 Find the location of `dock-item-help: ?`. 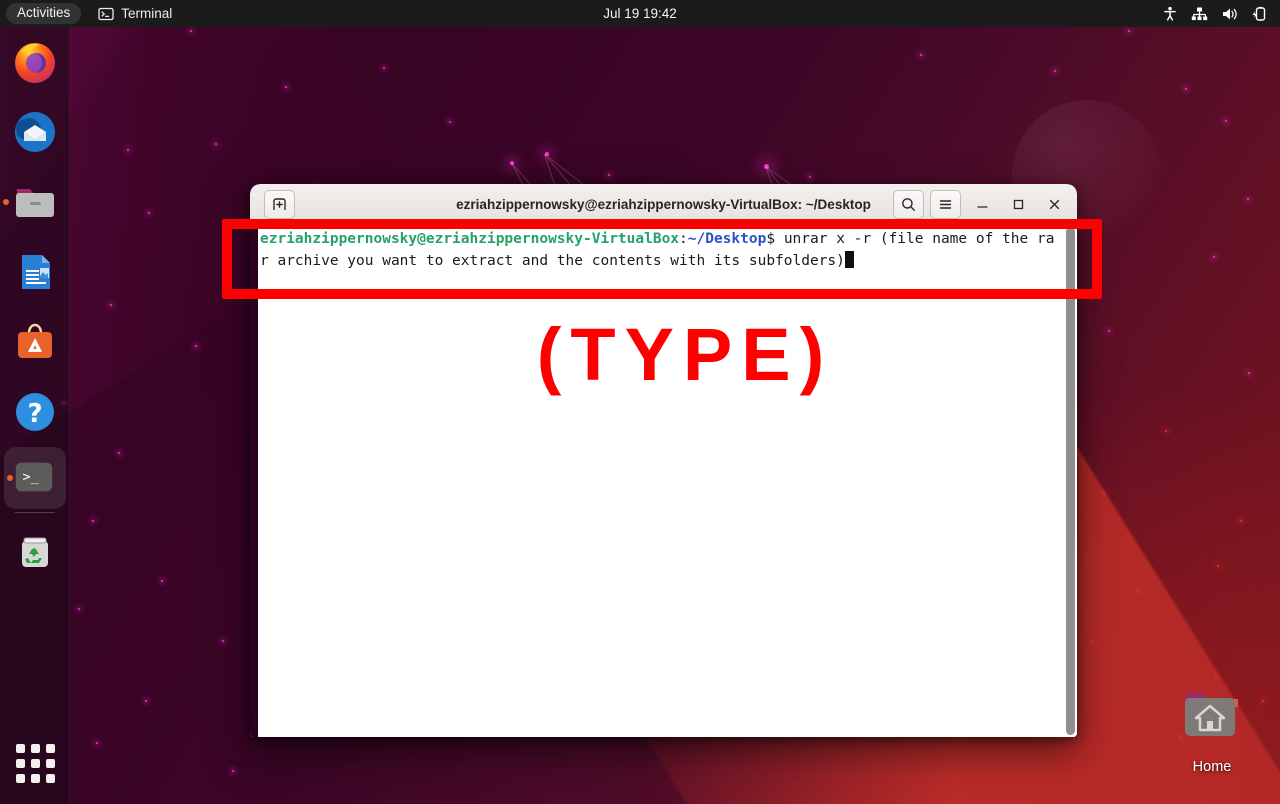

dock-item-help: ? is located at coordinates (35, 412).